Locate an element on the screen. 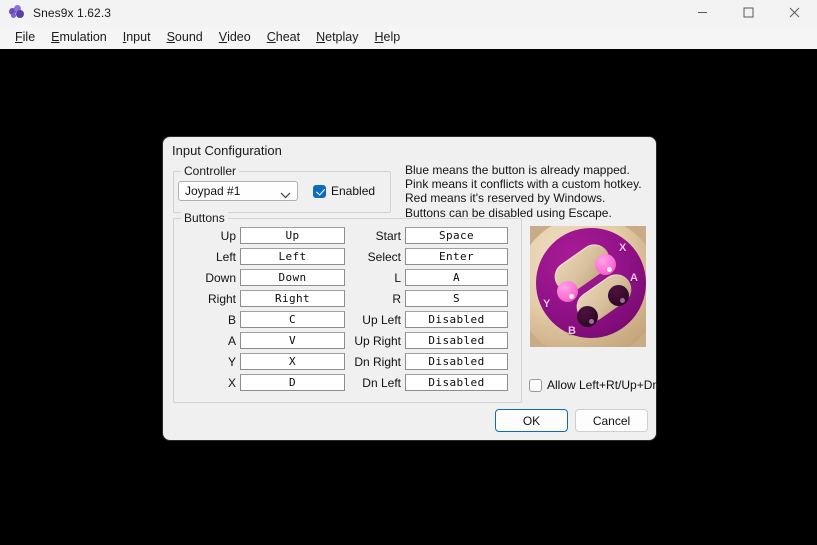 This screenshot has height=545, width=817. enabled-checkbox is located at coordinates (319, 191).